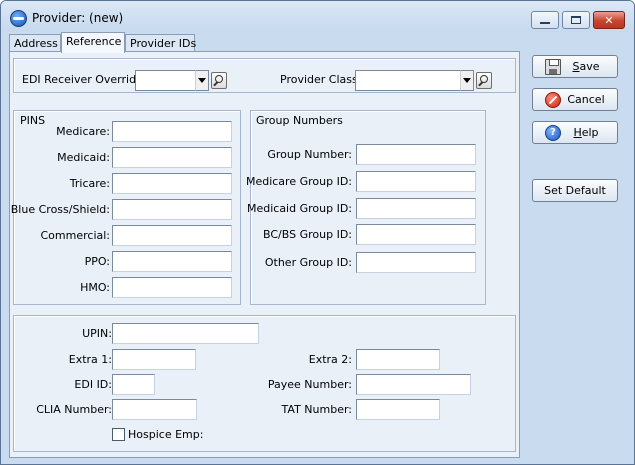 The image size is (635, 465). What do you see at coordinates (172, 157) in the screenshot?
I see `medicaid-pin-input` at bounding box center [172, 157].